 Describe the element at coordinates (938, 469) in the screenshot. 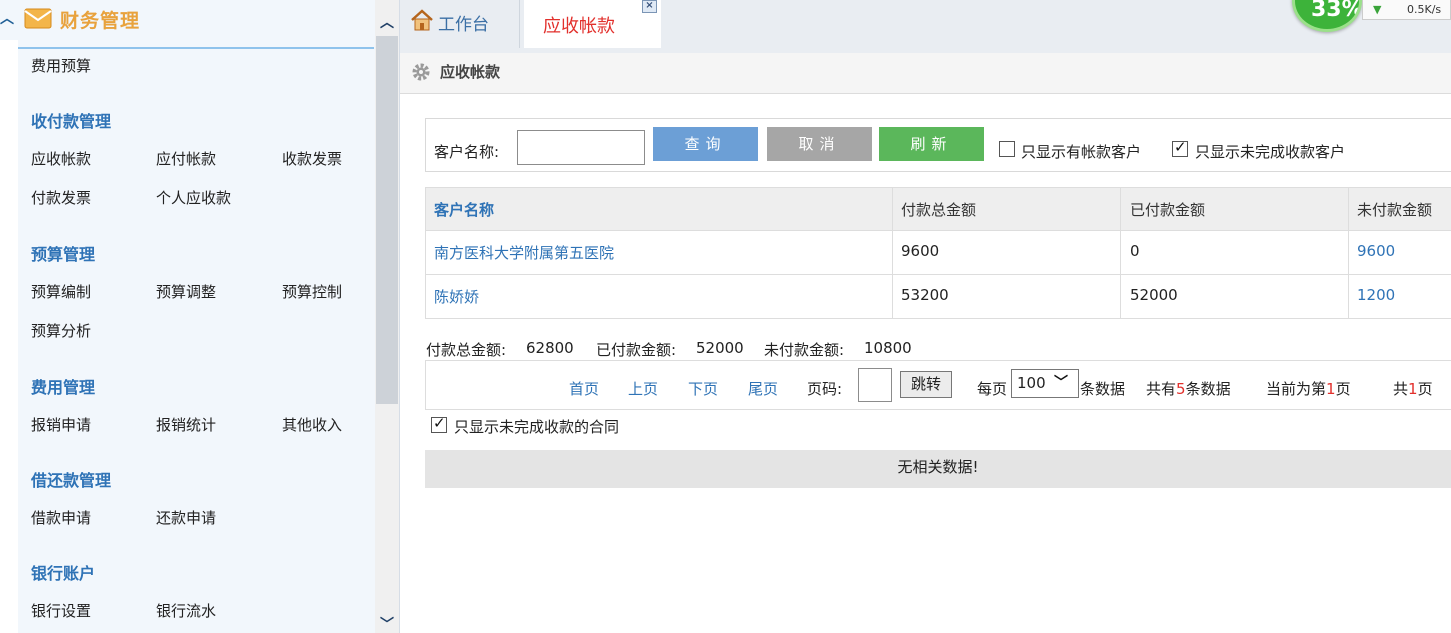

I see `no-data-banner: 无相关数据!` at that location.